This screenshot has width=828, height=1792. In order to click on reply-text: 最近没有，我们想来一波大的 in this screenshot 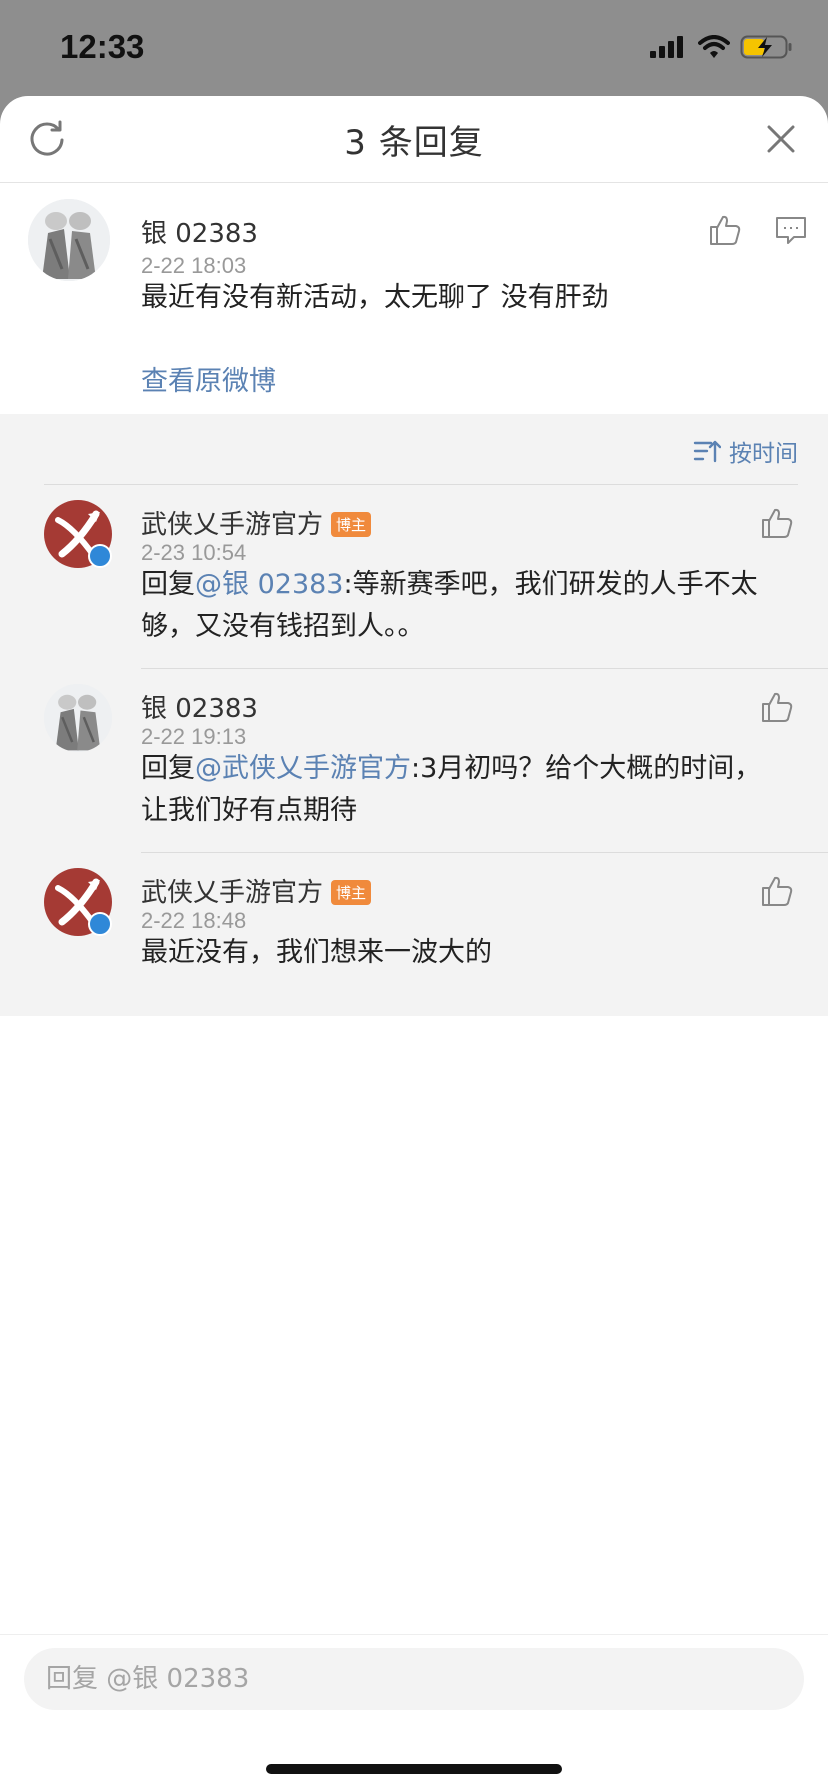, I will do `click(456, 953)`.